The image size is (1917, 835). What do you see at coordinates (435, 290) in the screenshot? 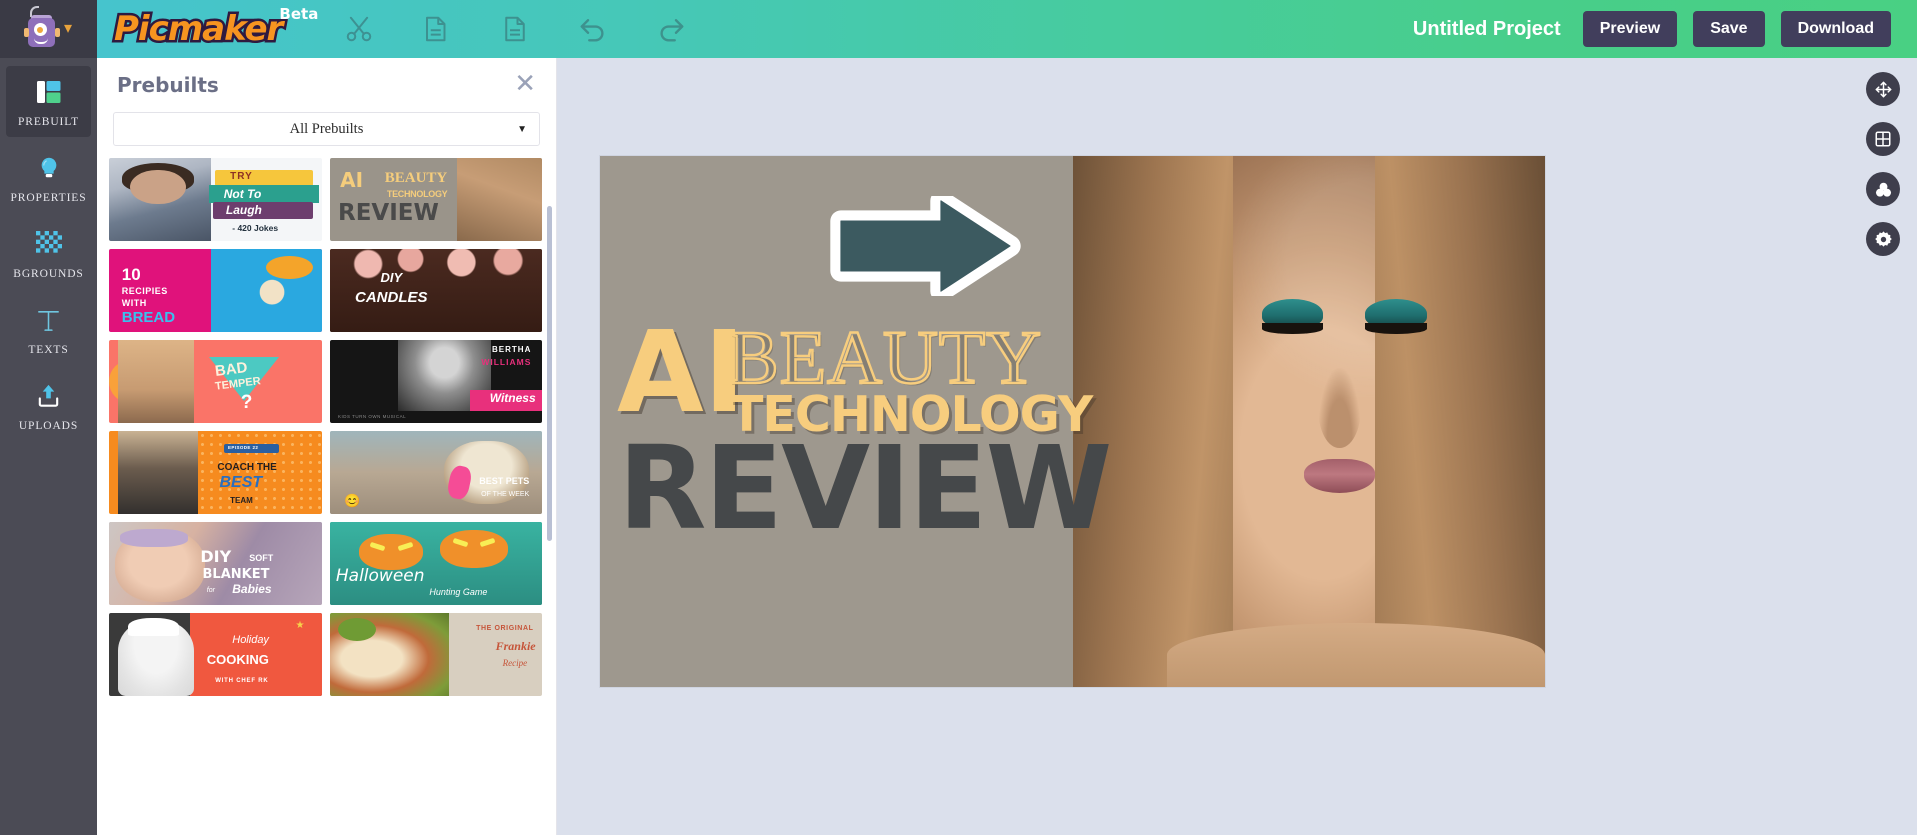
I see `prebuilt-thumb-diy-candles: DIY CANDLES` at bounding box center [435, 290].